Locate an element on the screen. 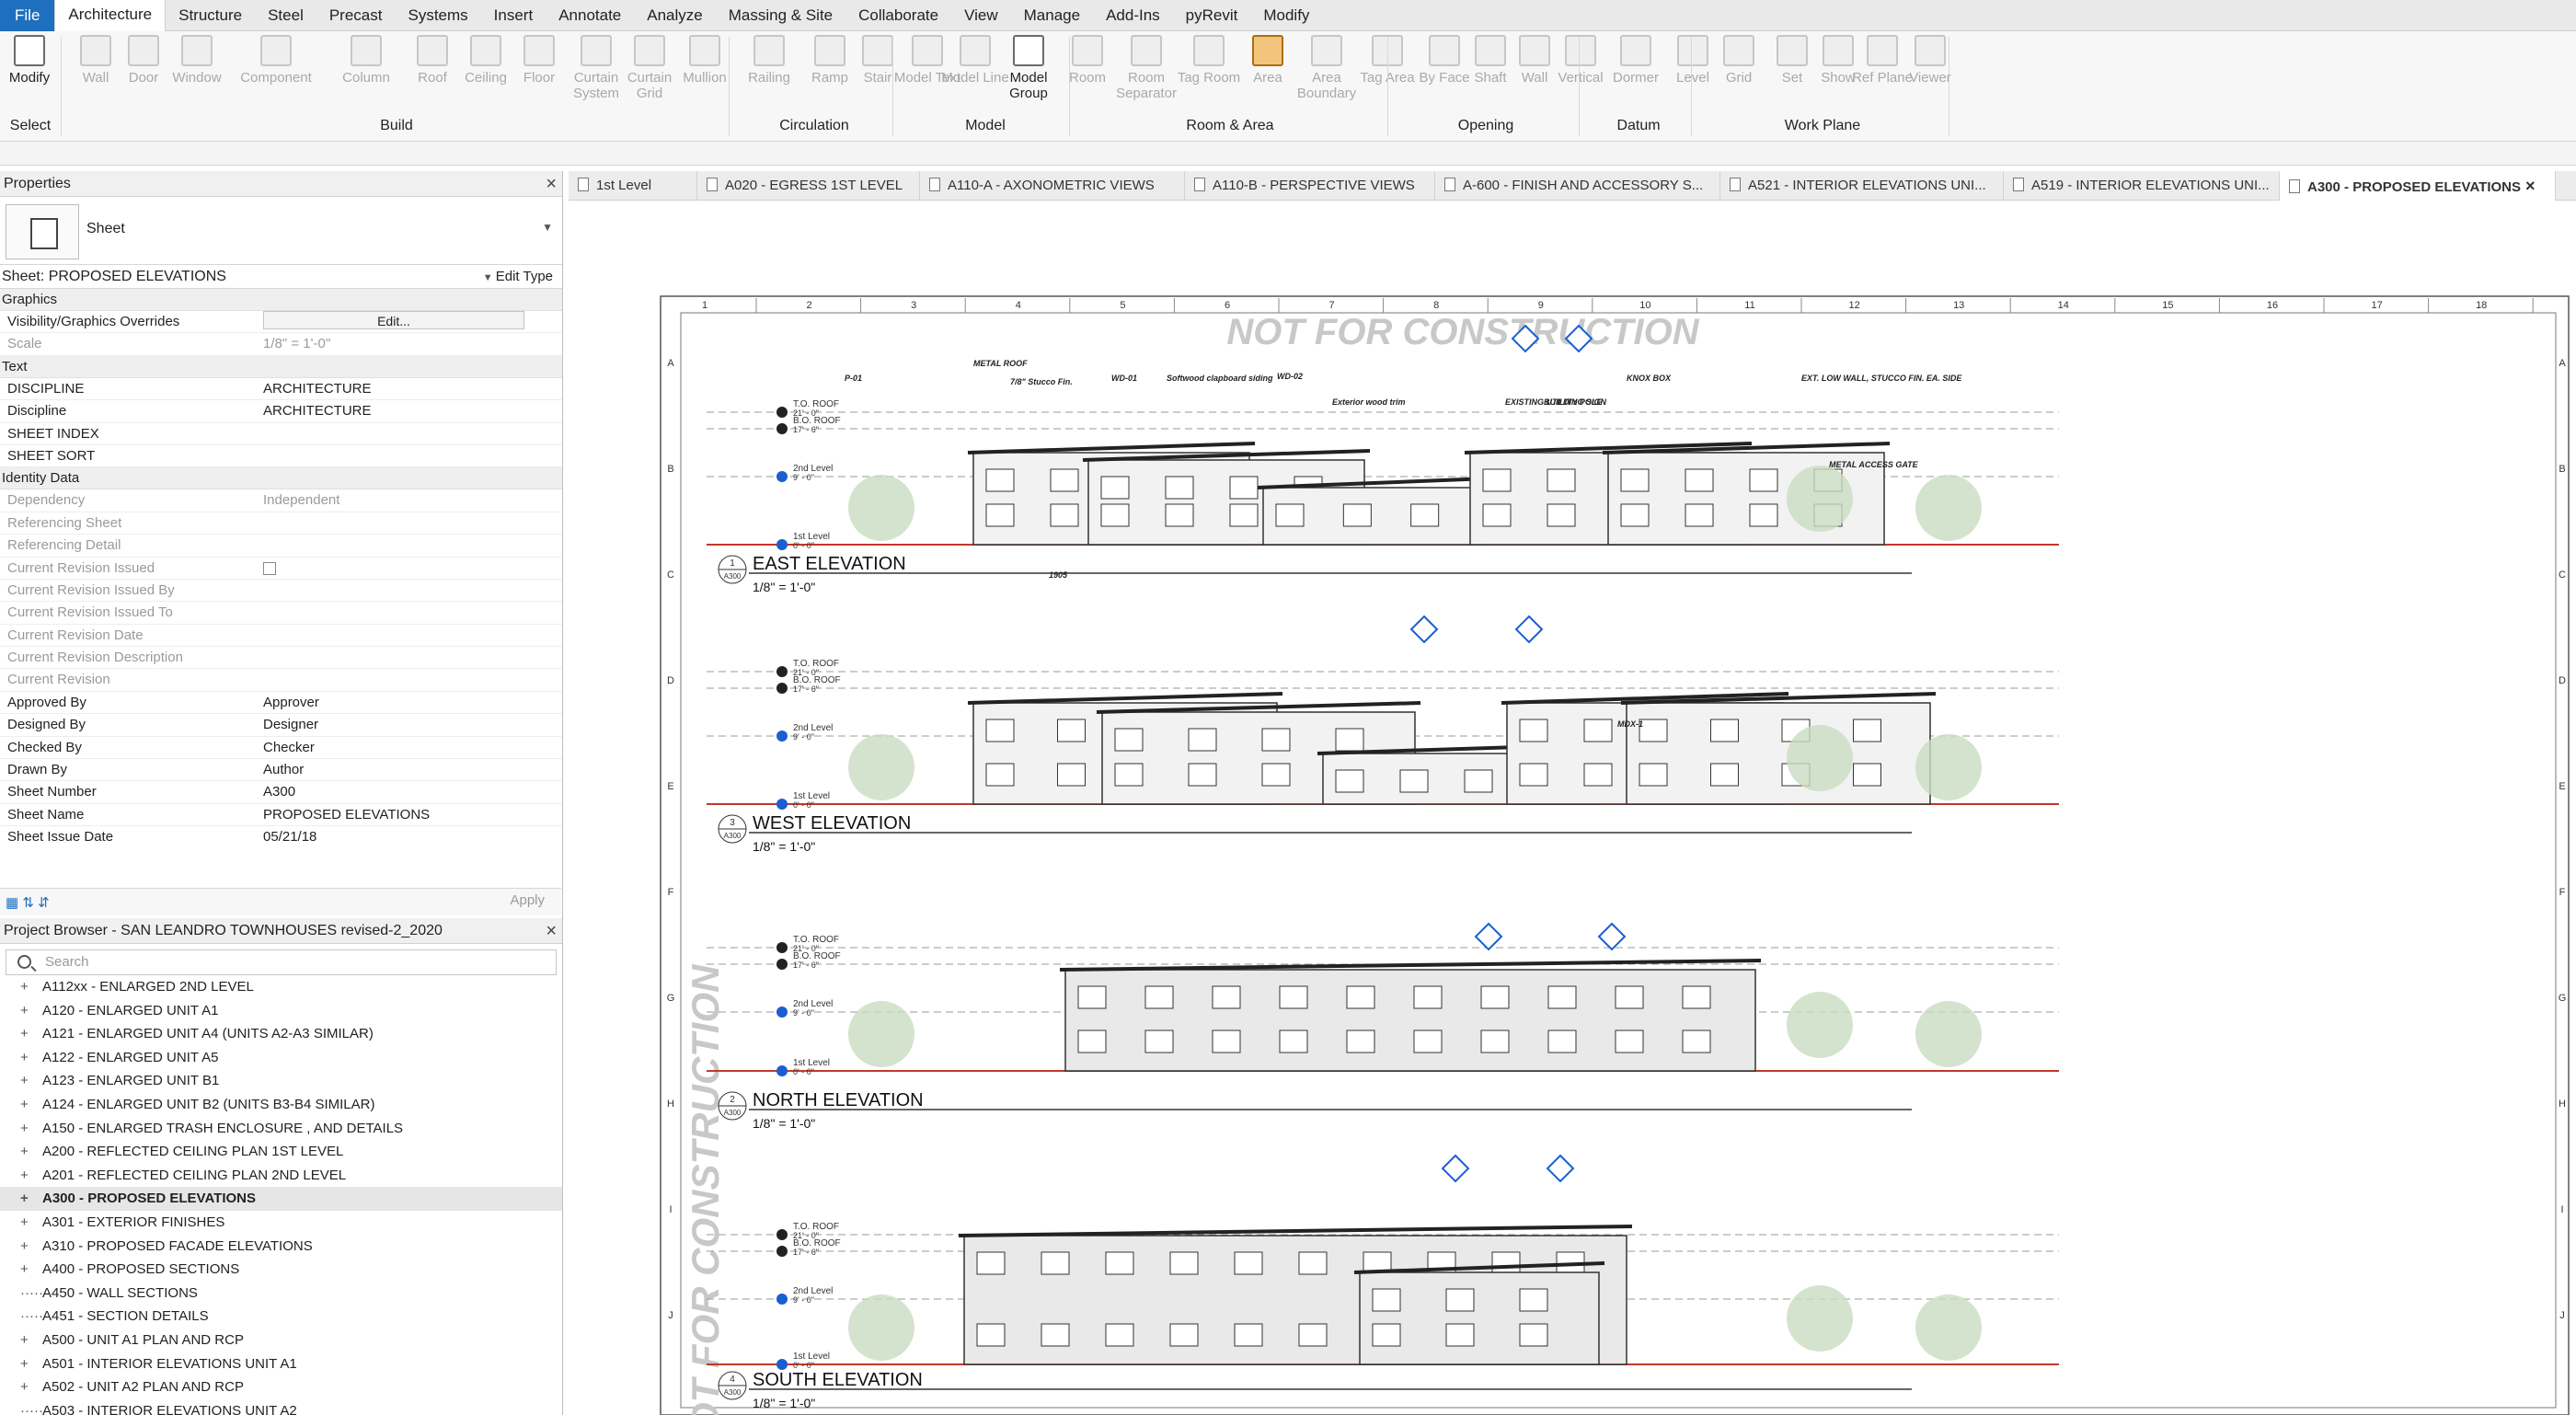 Image resolution: width=2576 pixels, height=1415 pixels. browser-item: + A123 - ENLARGED UNIT B1 is located at coordinates (281, 1081).